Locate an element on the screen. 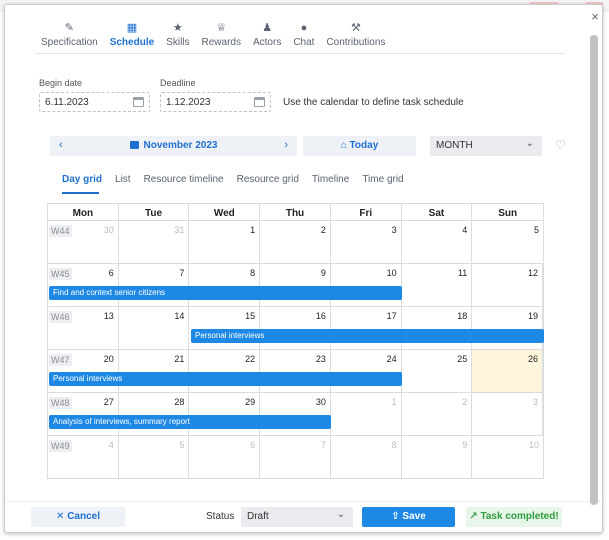  cancel-button: ✕ Cancel is located at coordinates (78, 517).